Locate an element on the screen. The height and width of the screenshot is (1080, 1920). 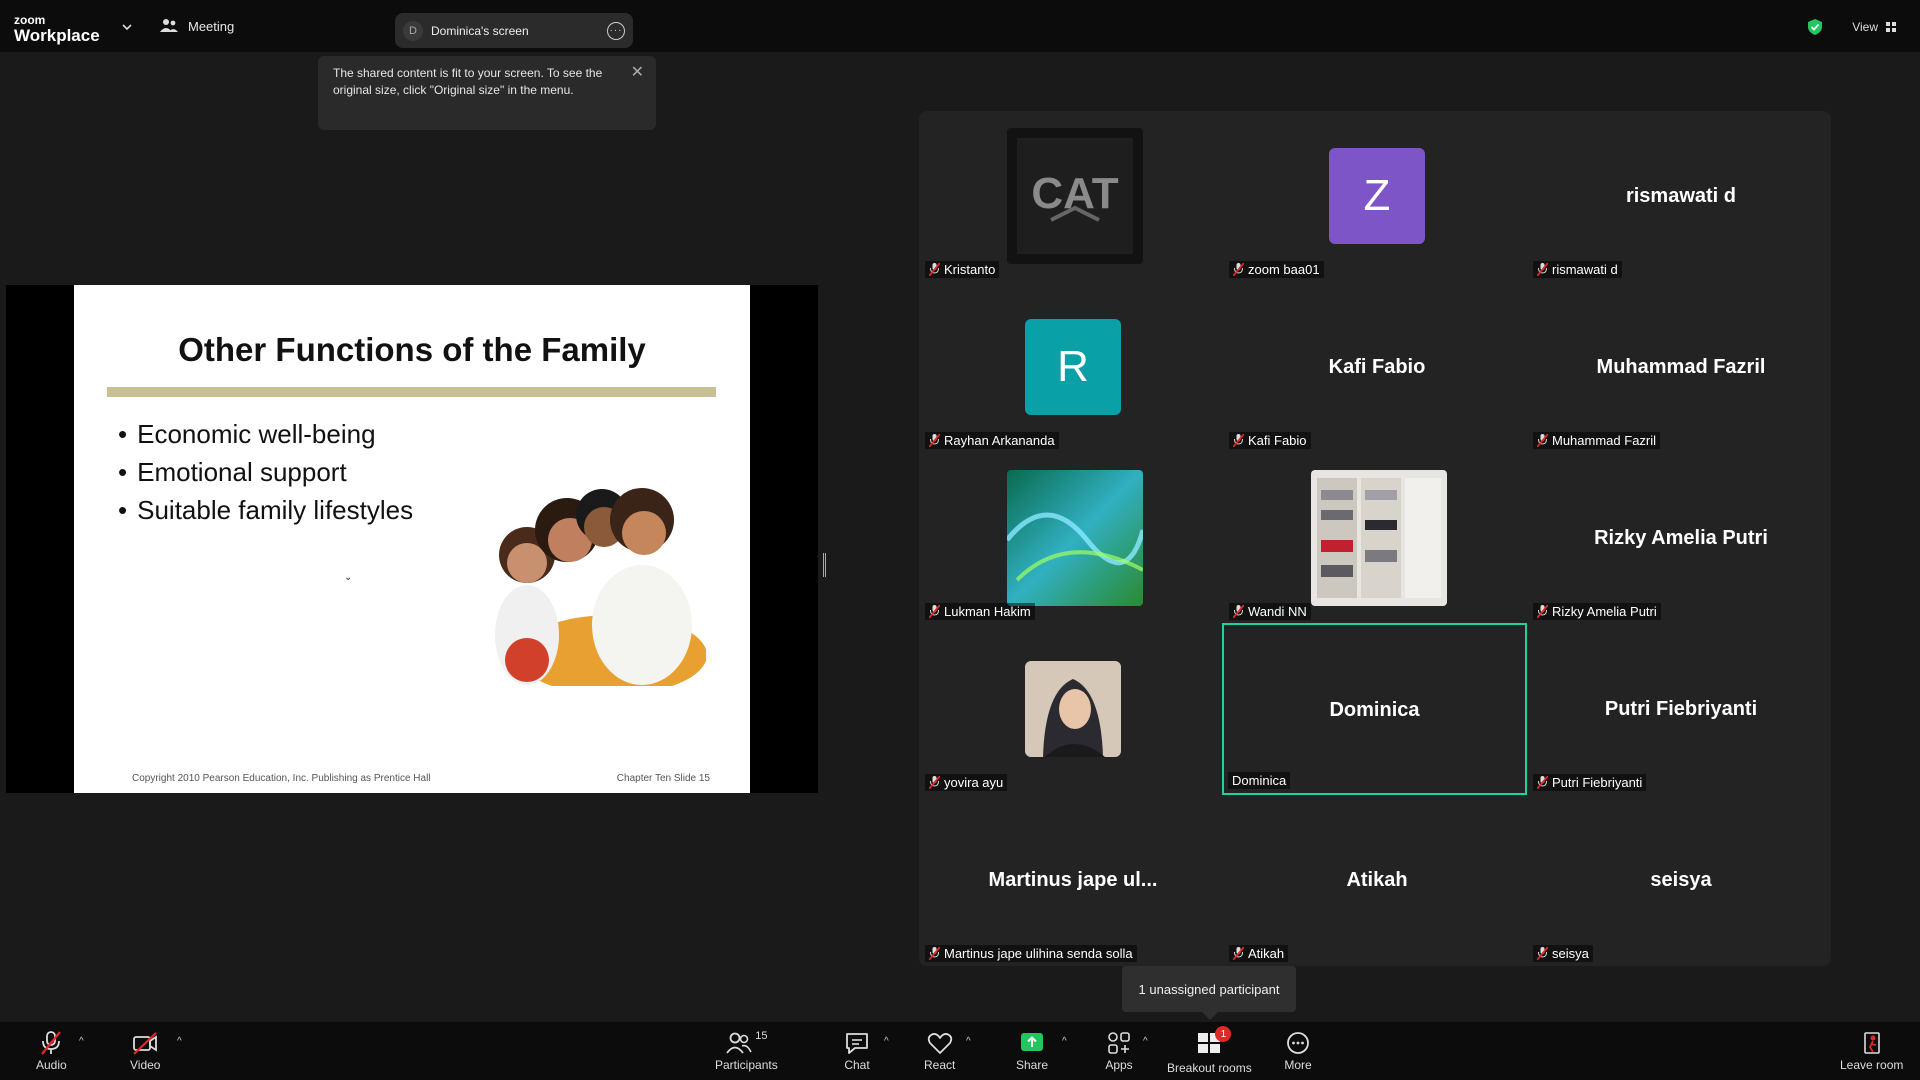
share-label: Share is located at coordinates (1032, 1065).